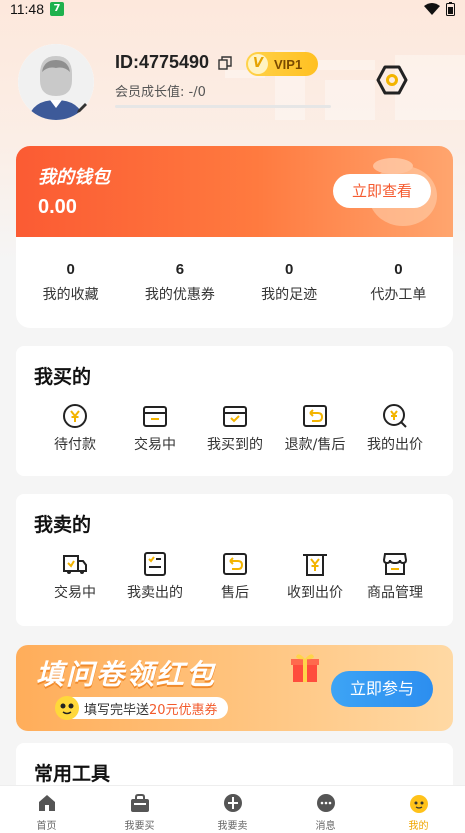  I want to click on tab-messages: 消息, so click(325, 809).